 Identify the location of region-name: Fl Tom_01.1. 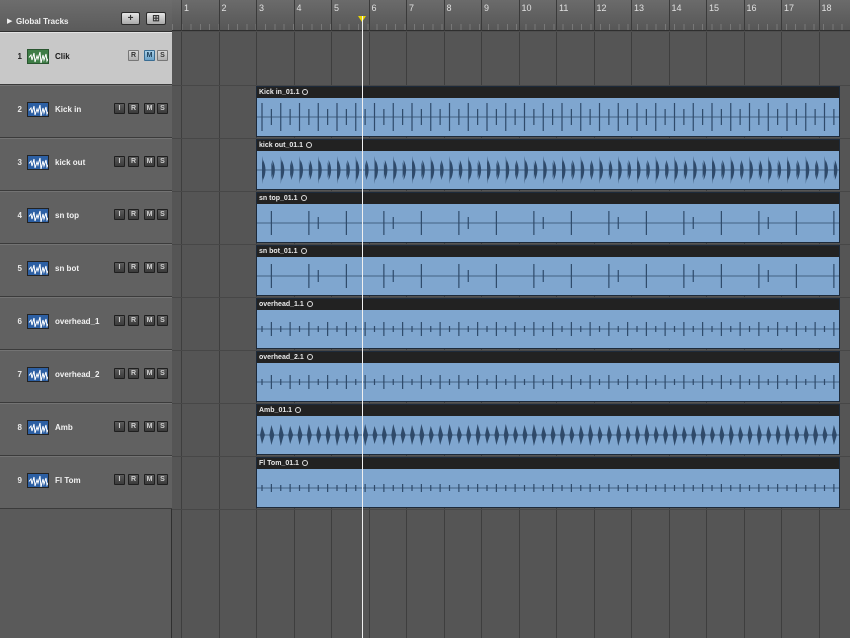
(279, 463).